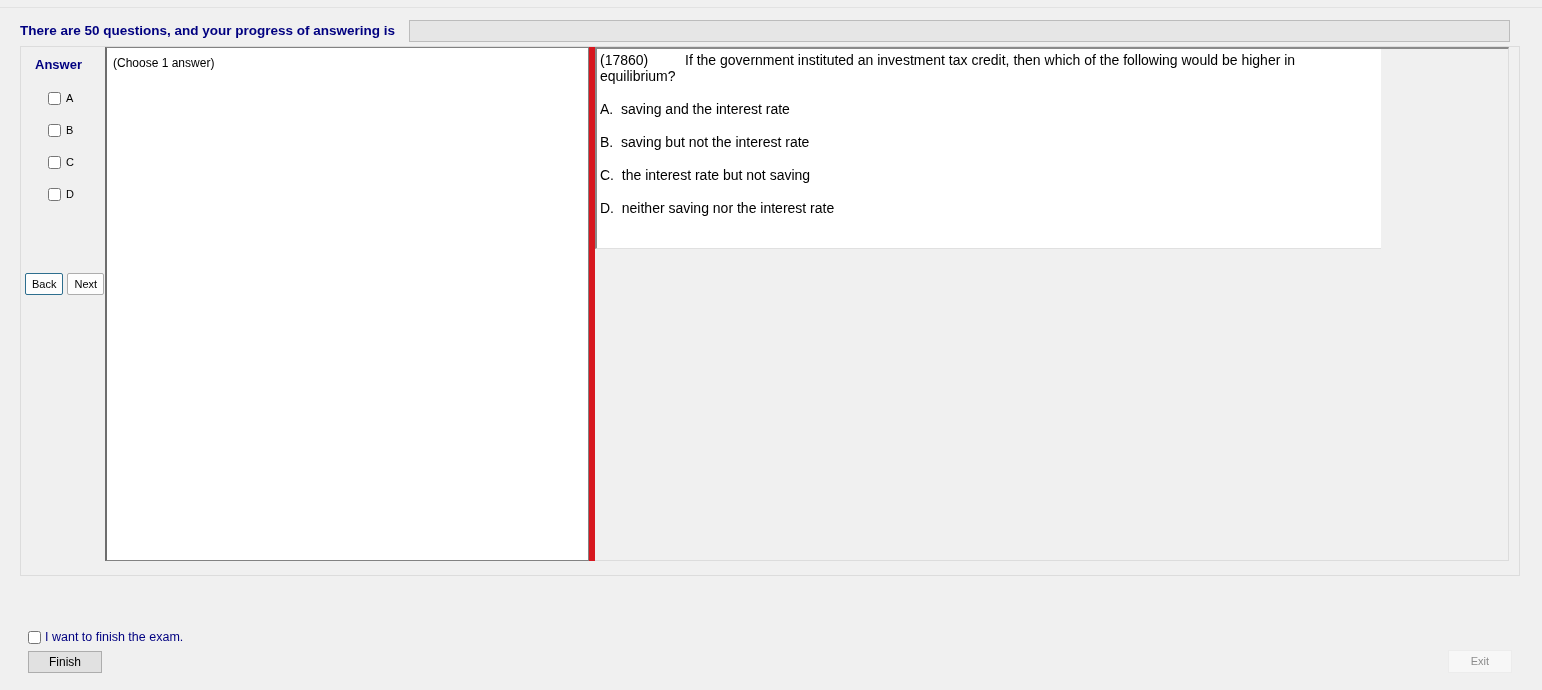  I want to click on finish-label: I want to finish the exam., so click(114, 637).